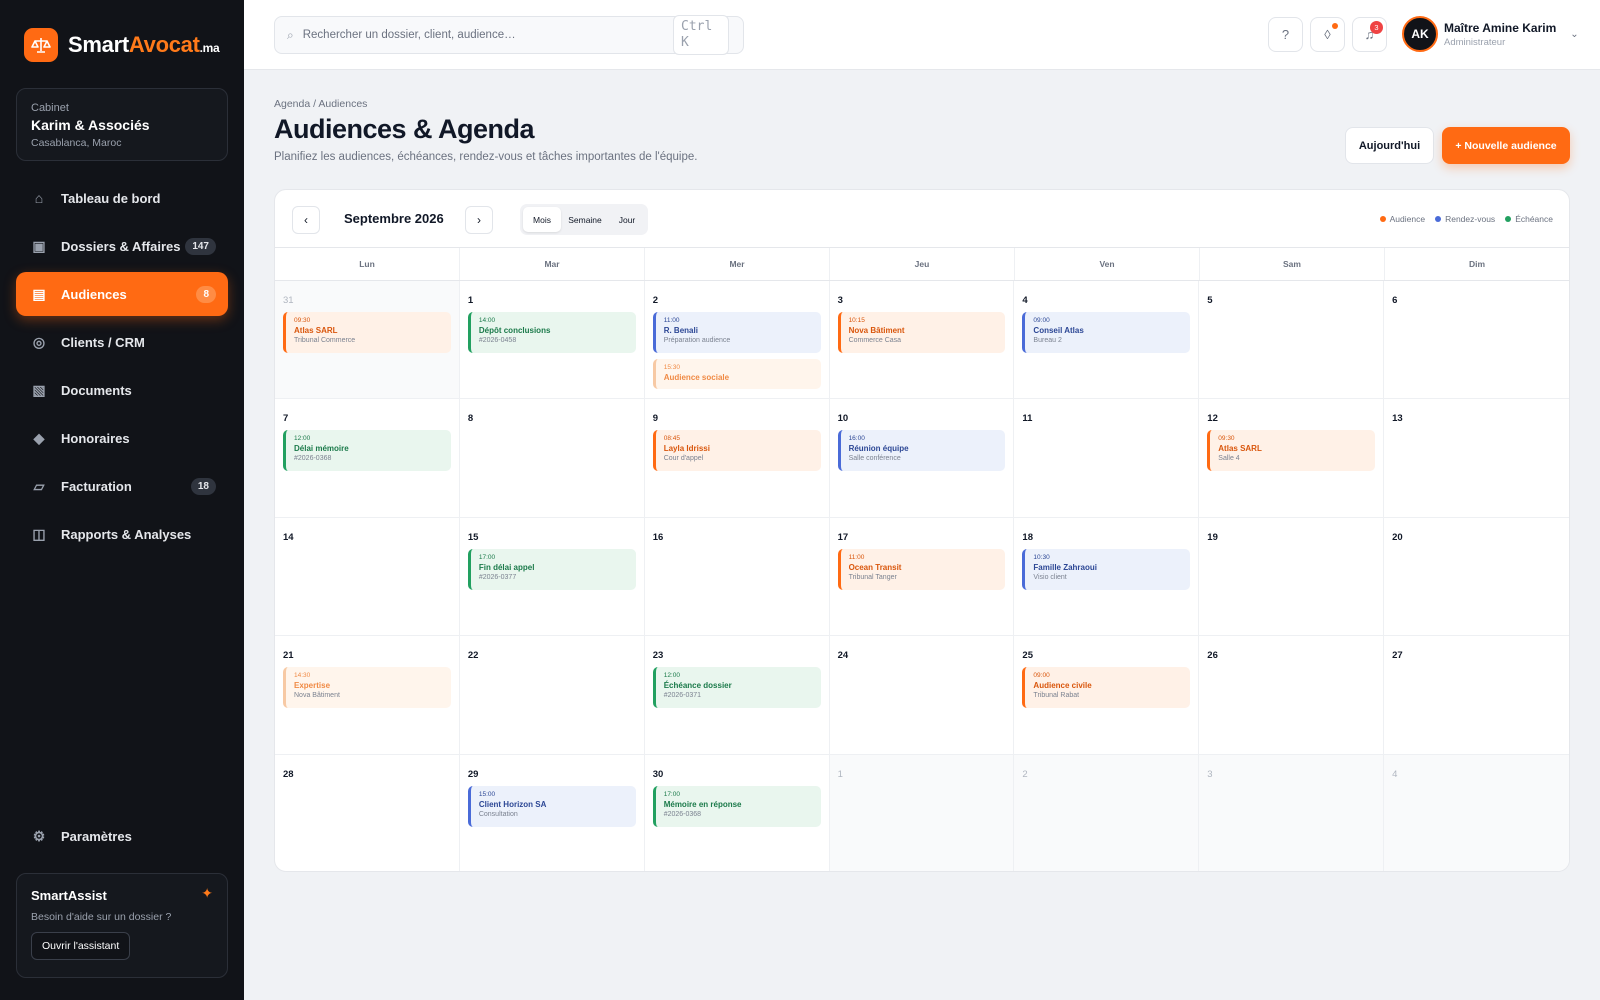 This screenshot has height=1000, width=1600. What do you see at coordinates (627, 219) in the screenshot?
I see `tab-jour: Jour` at bounding box center [627, 219].